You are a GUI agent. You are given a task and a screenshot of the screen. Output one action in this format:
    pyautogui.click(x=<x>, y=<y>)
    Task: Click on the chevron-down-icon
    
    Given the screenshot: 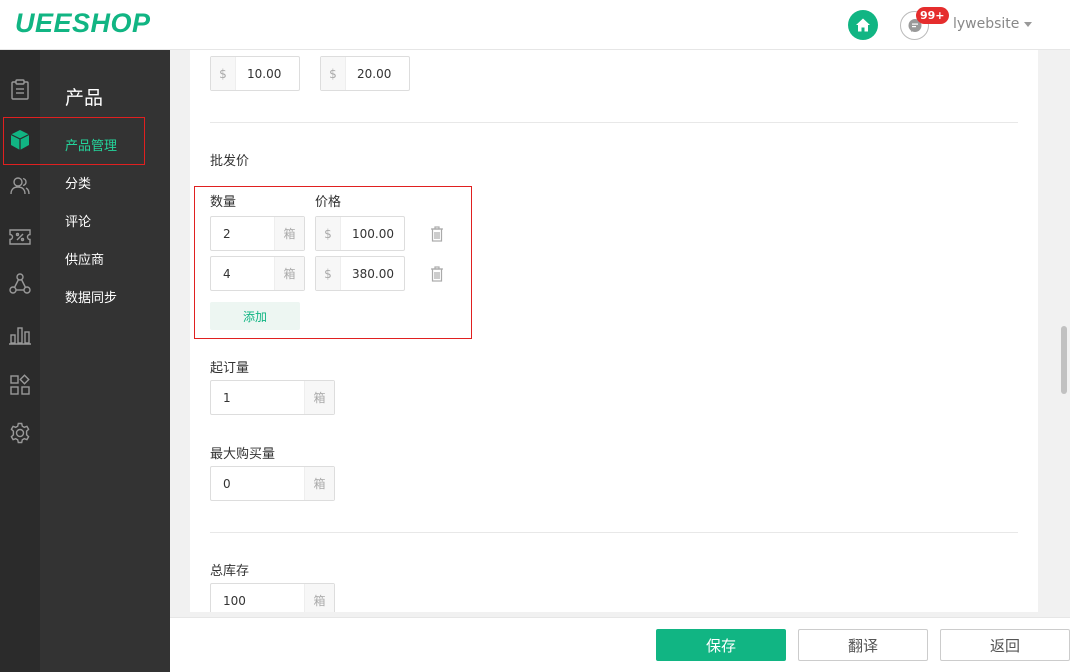 What is the action you would take?
    pyautogui.click(x=1028, y=24)
    